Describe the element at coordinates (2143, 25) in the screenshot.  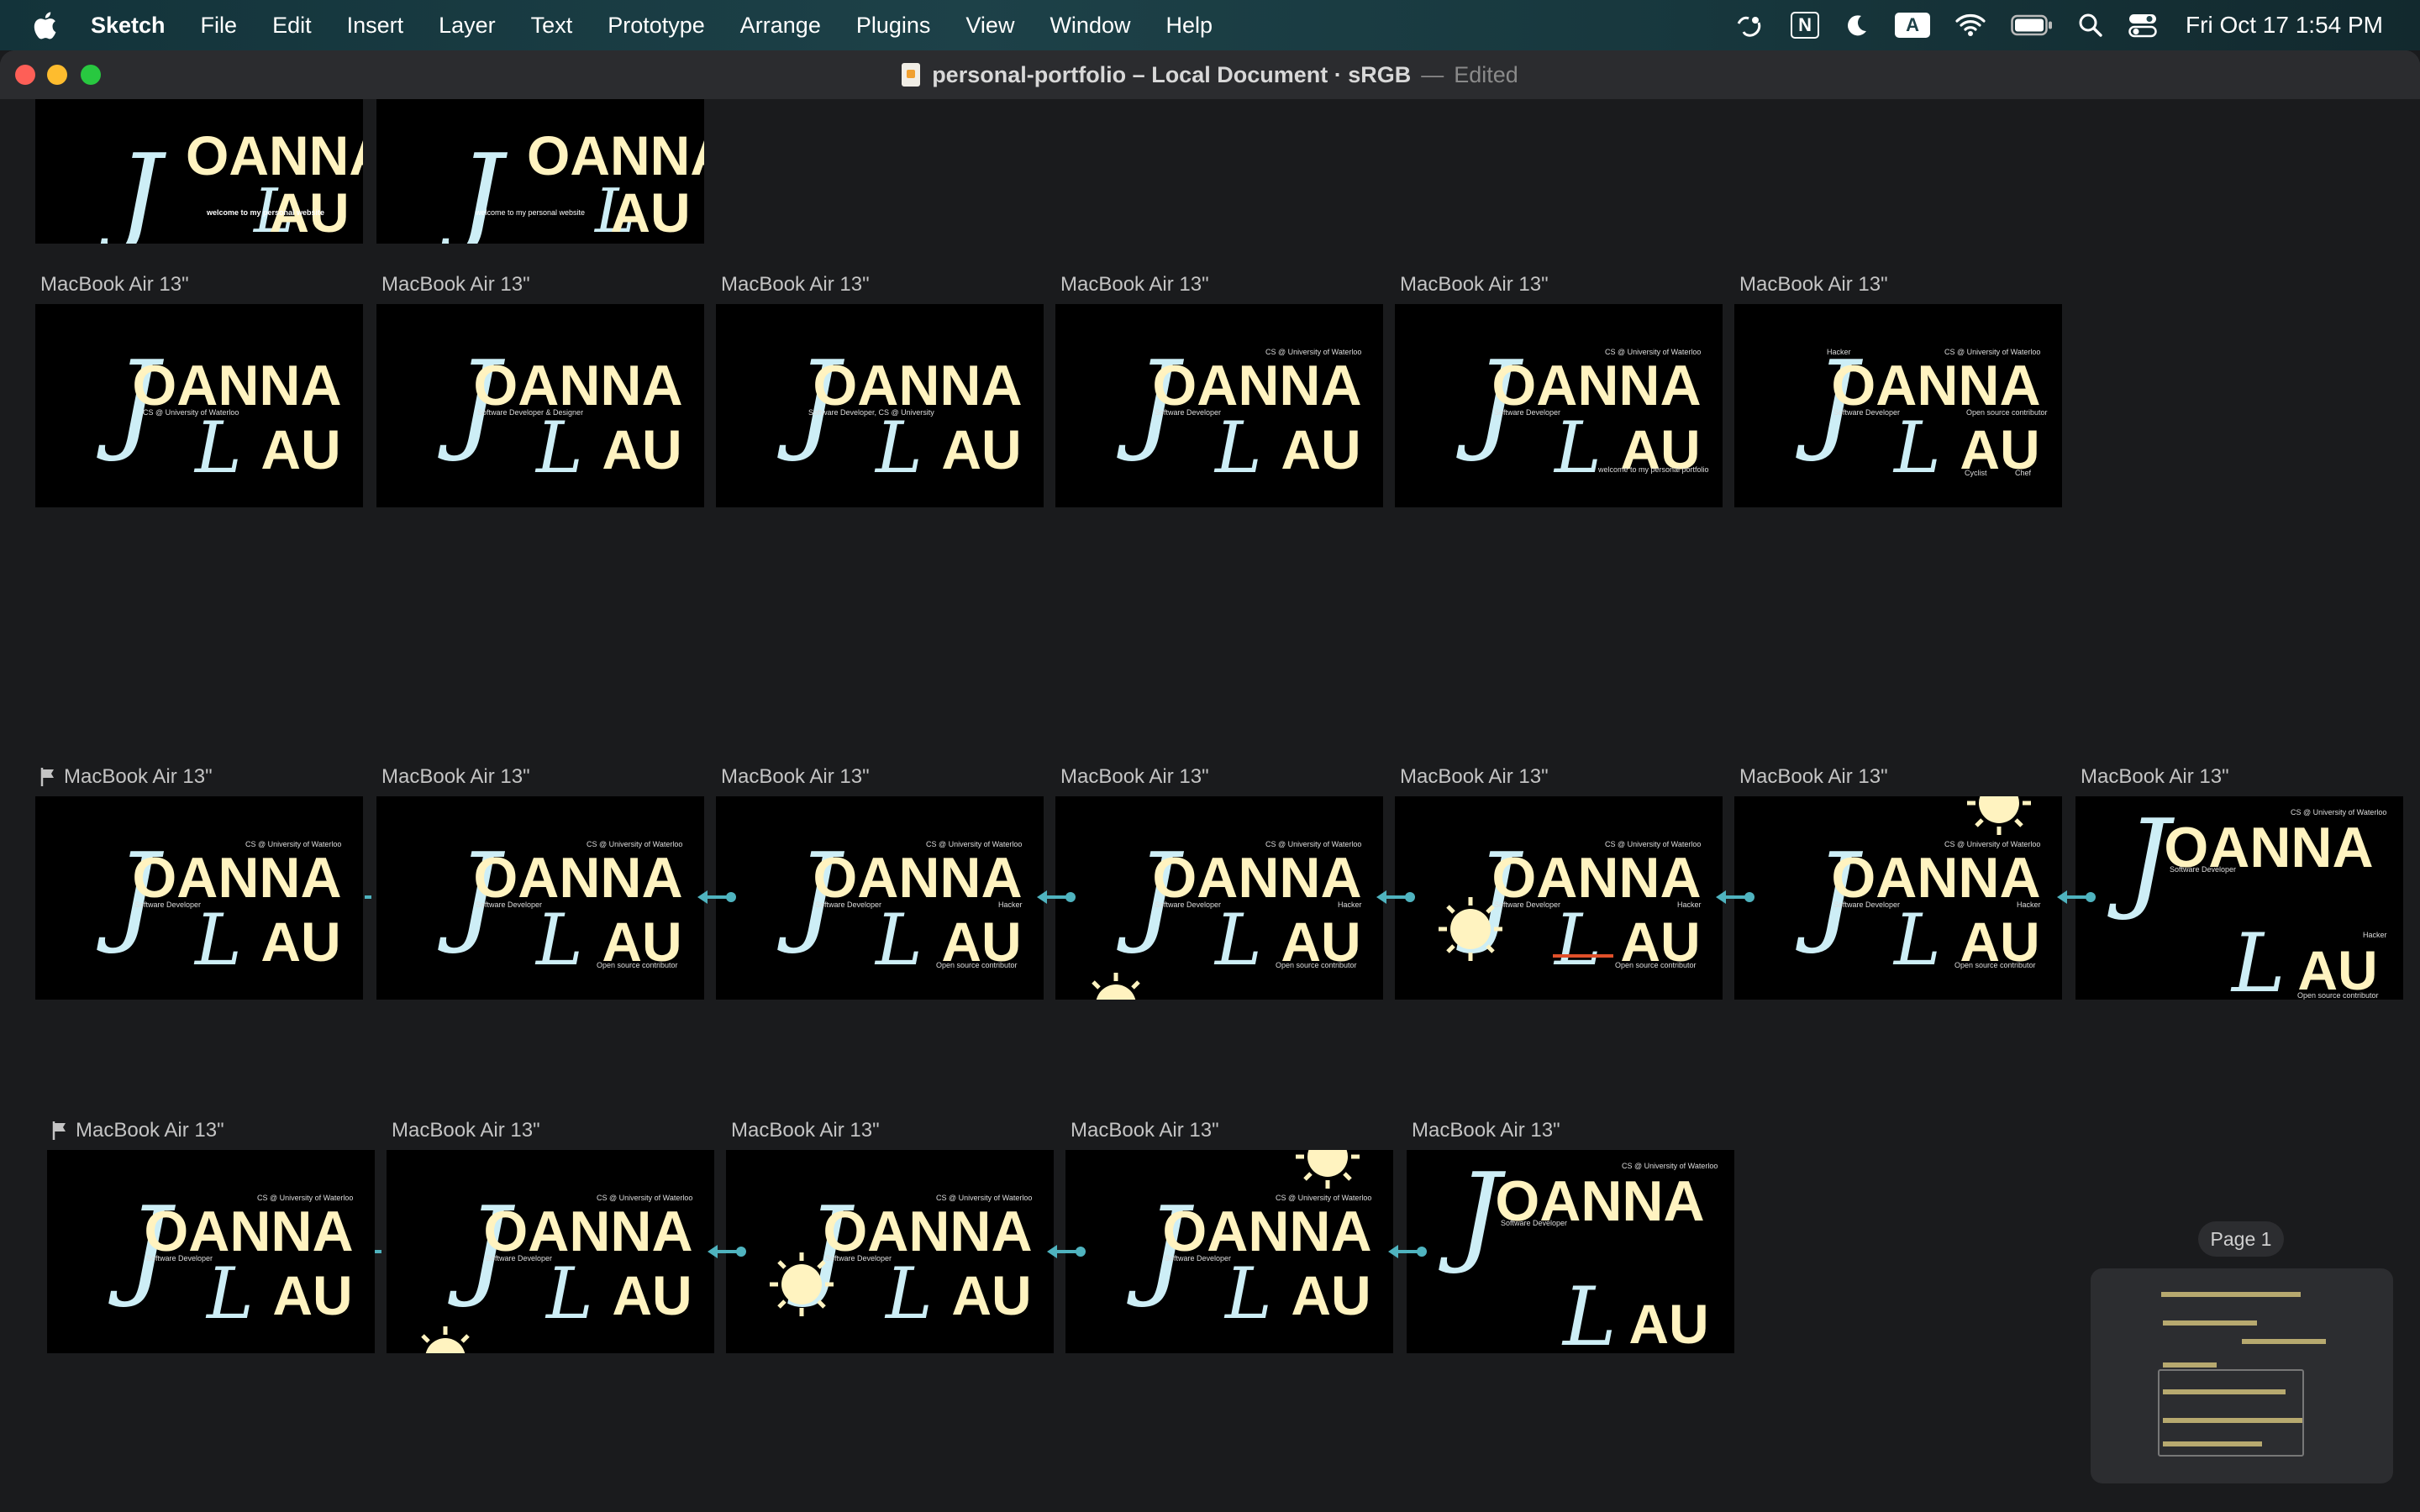
I see `control-center-icon` at that location.